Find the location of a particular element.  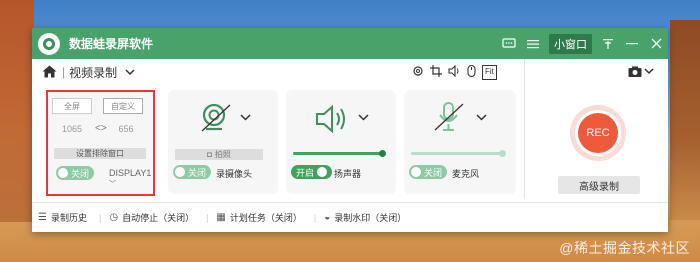

speaker-card: 开启 扬声器 is located at coordinates (341, 142).